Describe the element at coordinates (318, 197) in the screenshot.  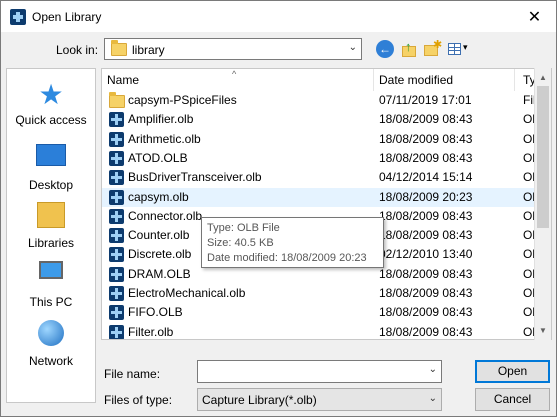
I see `file-row: capsym.olb 18/08/2009 20:23 Ol` at that location.